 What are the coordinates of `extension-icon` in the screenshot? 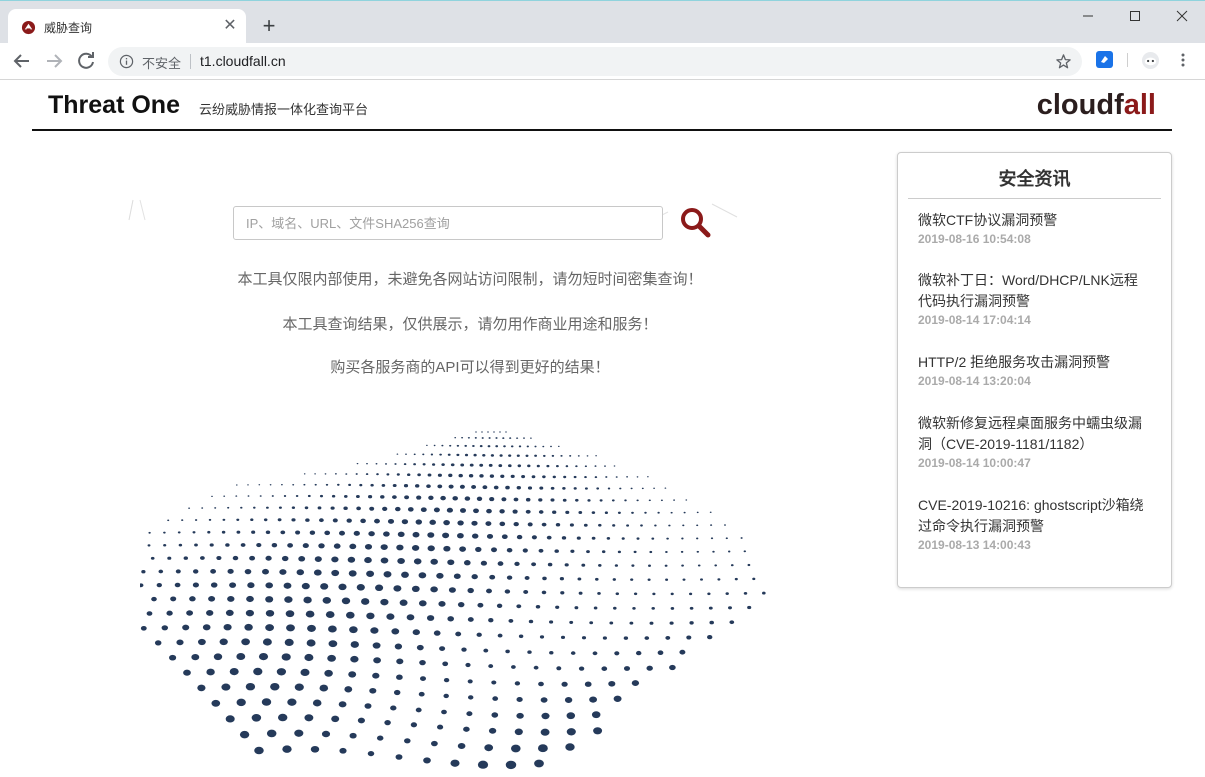 It's located at (1104, 59).